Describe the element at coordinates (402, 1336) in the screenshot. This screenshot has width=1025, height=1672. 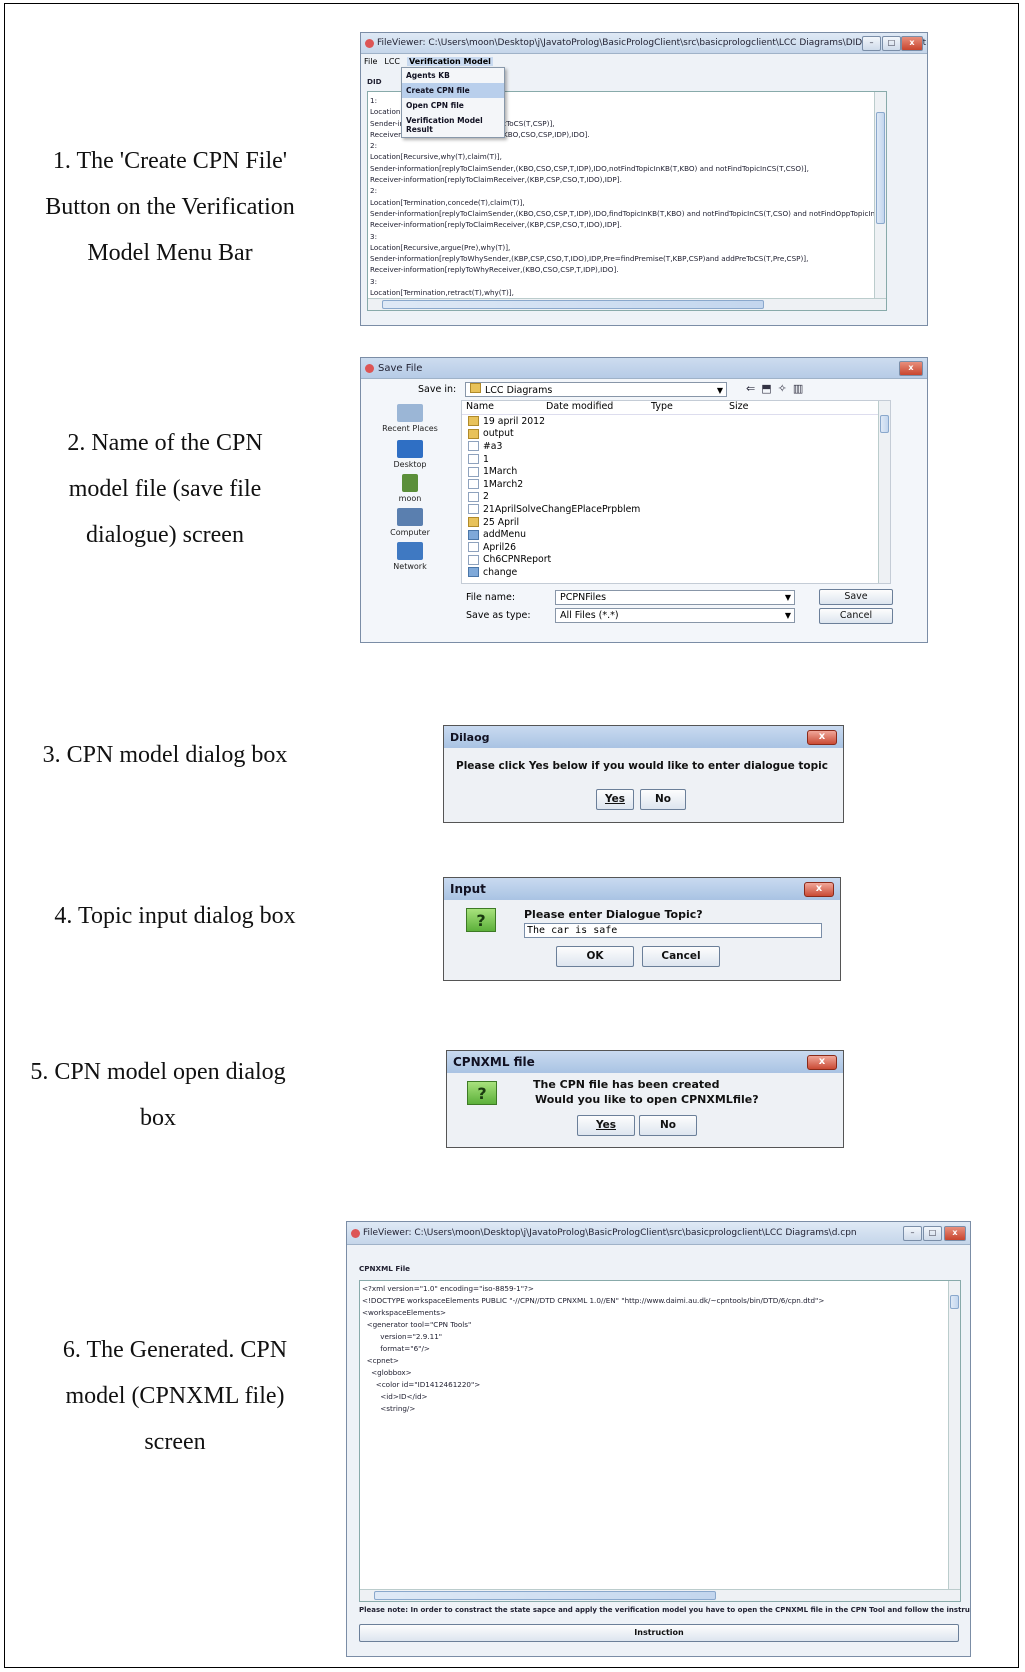
I see `cpnxml-text-line: version="2.9.11"` at that location.